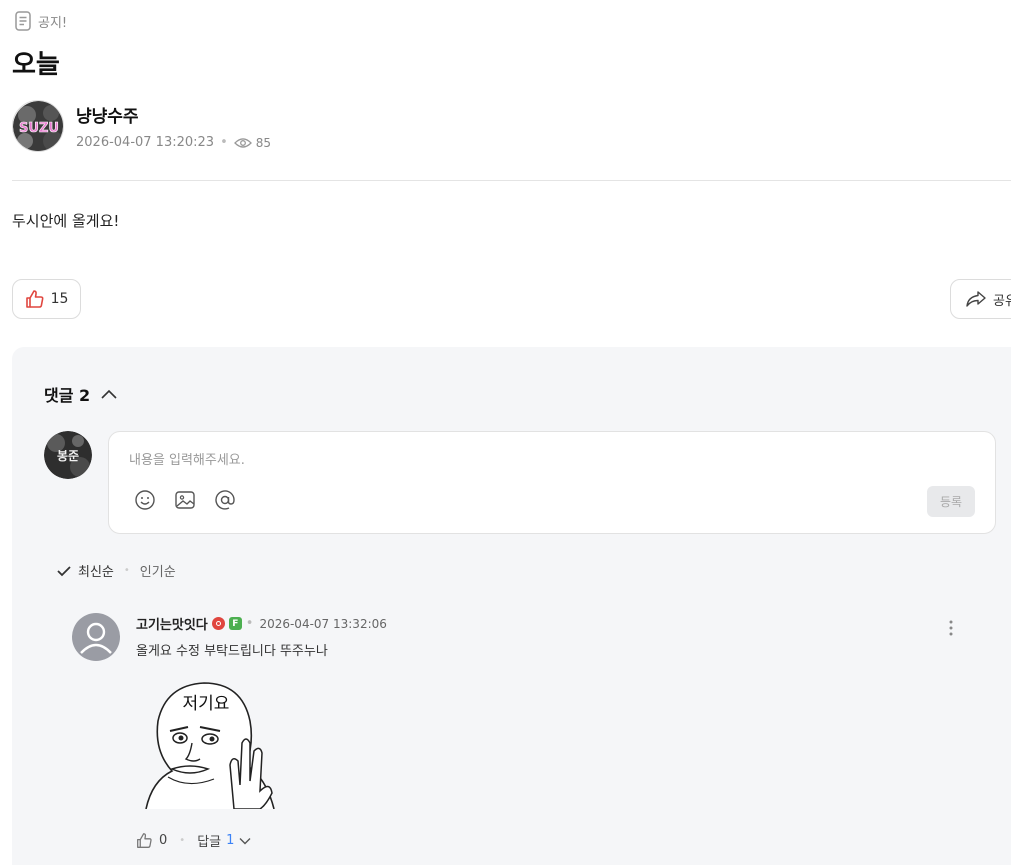 This screenshot has height=865, width=1011. What do you see at coordinates (59, 299) in the screenshot?
I see `like-count: 15` at bounding box center [59, 299].